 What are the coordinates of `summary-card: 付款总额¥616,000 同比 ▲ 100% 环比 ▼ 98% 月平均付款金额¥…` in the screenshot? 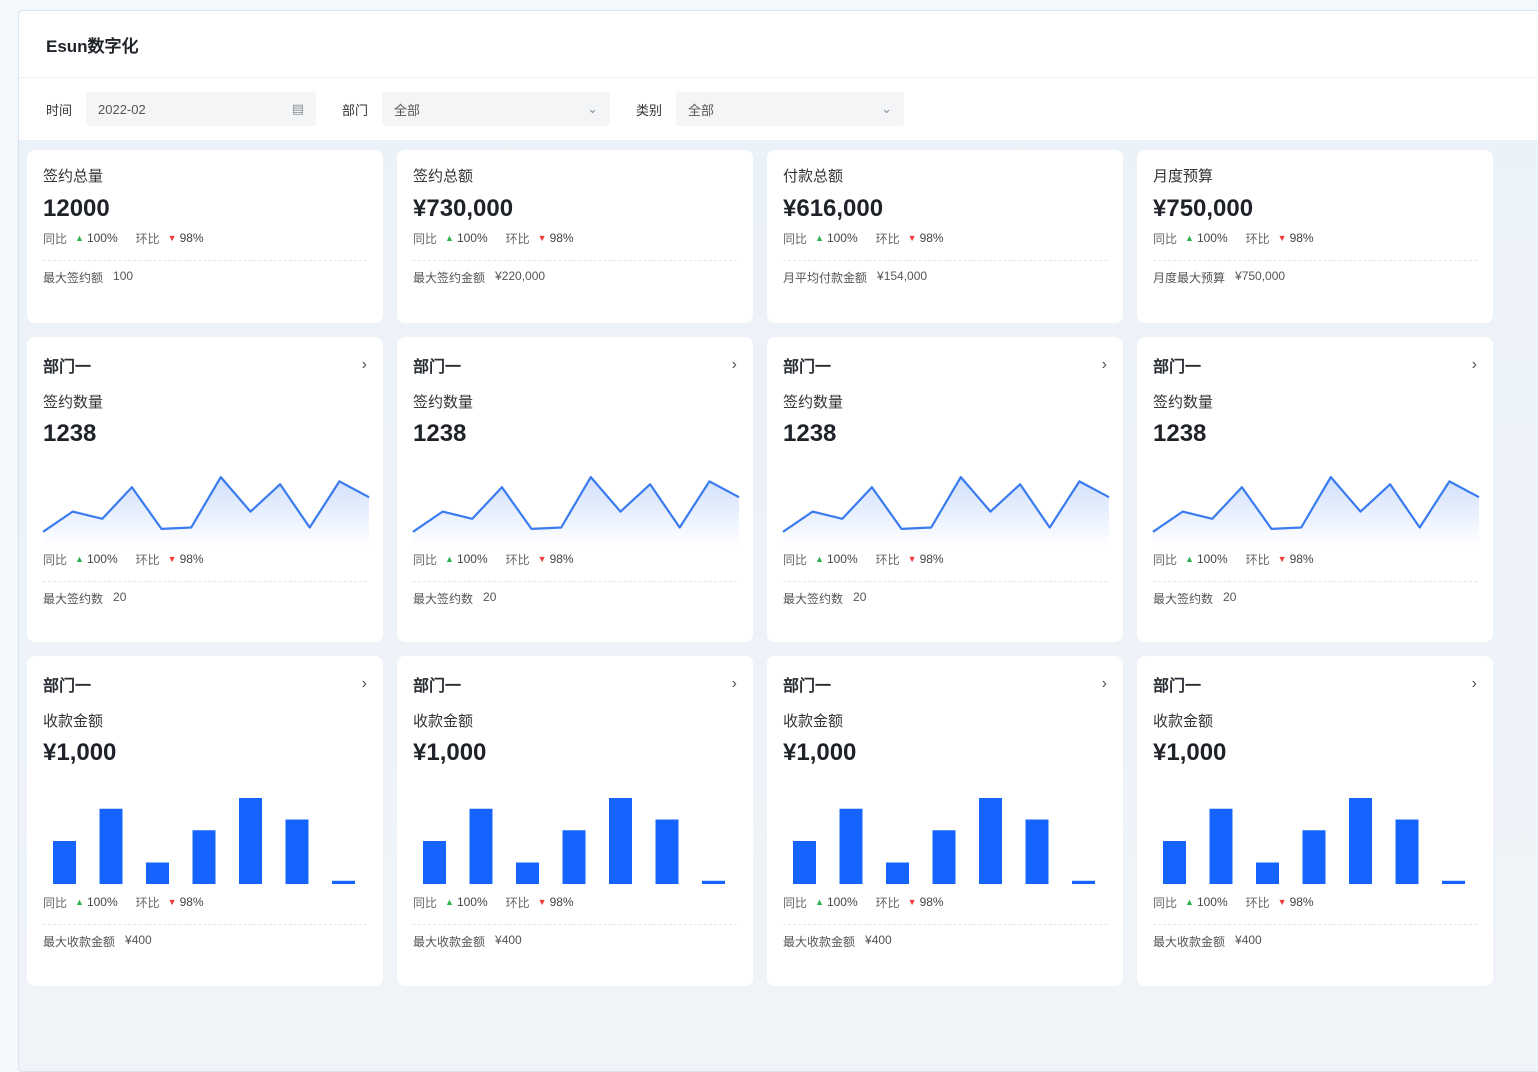 It's located at (945, 236).